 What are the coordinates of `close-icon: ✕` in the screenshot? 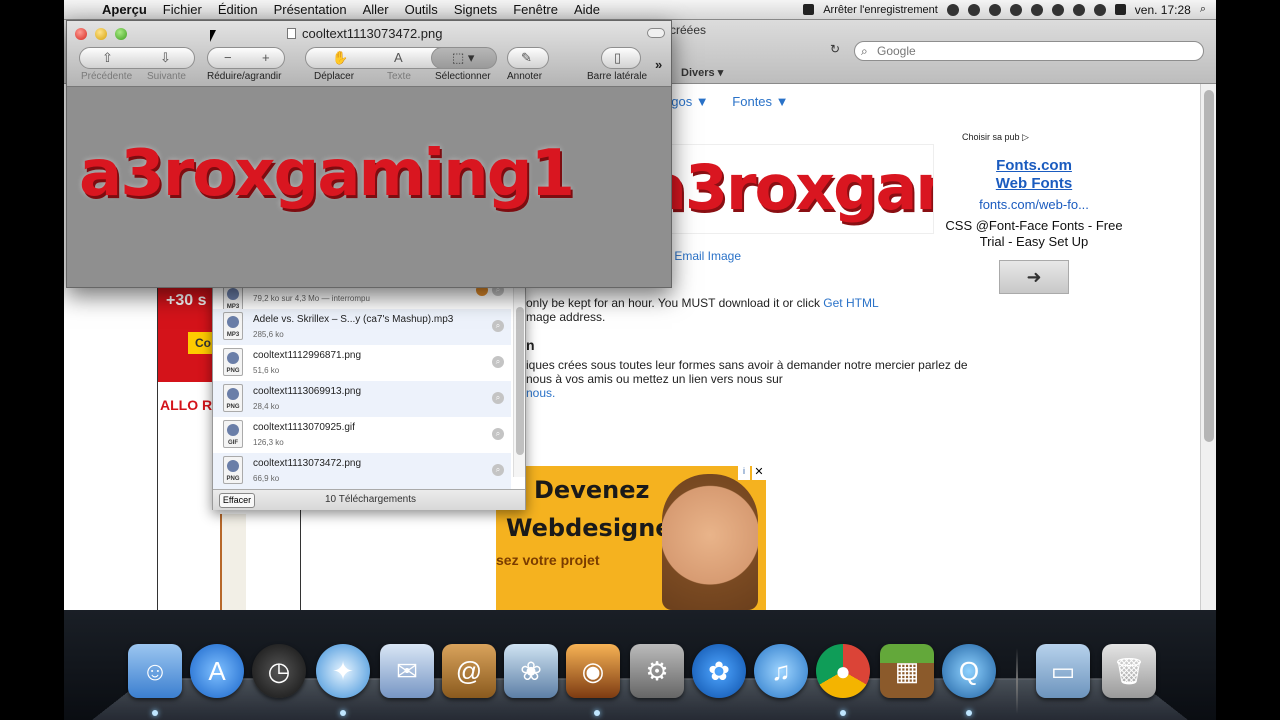 It's located at (759, 473).